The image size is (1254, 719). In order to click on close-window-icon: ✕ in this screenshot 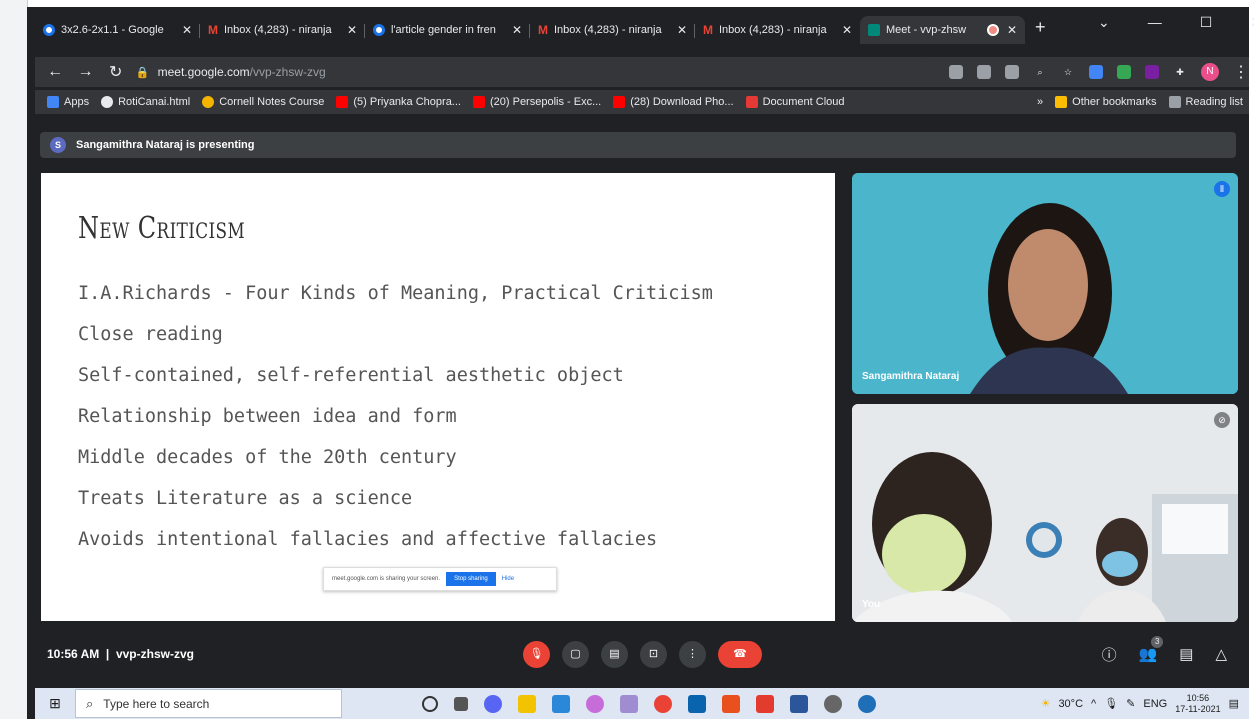, I will do `click(1252, 22)`.